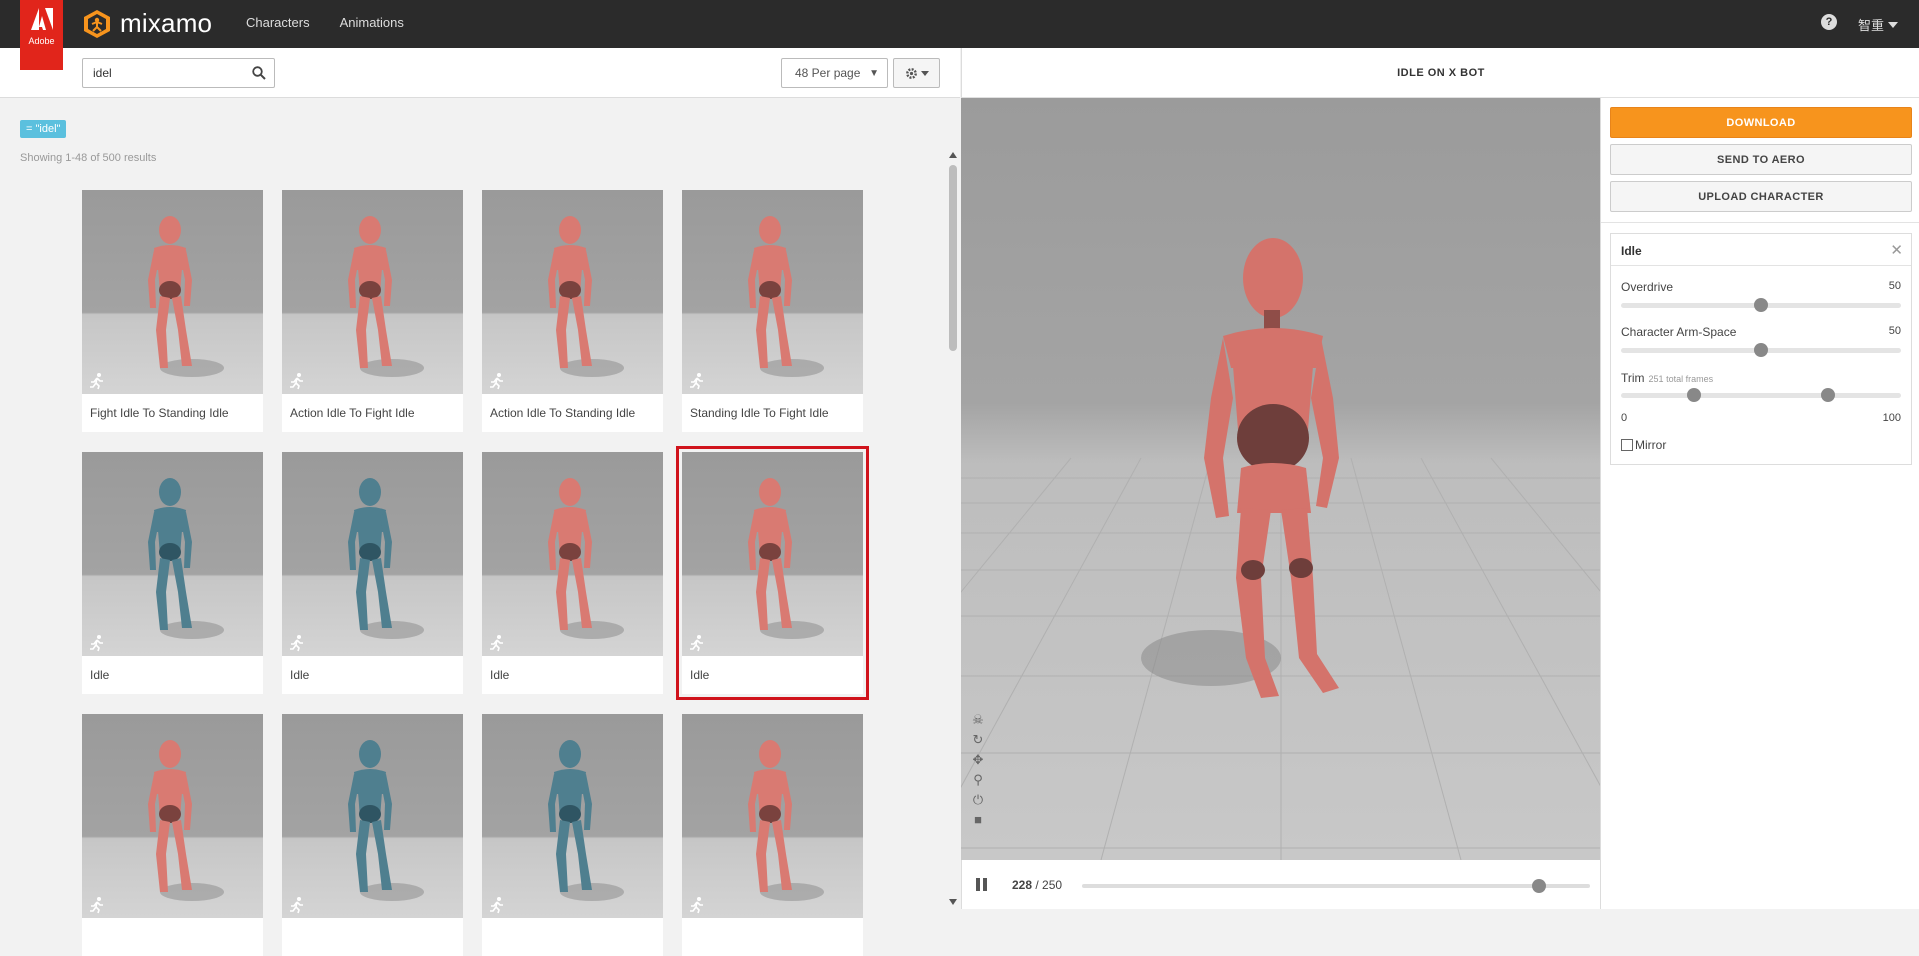  I want to click on timeline-slider, so click(1336, 886).